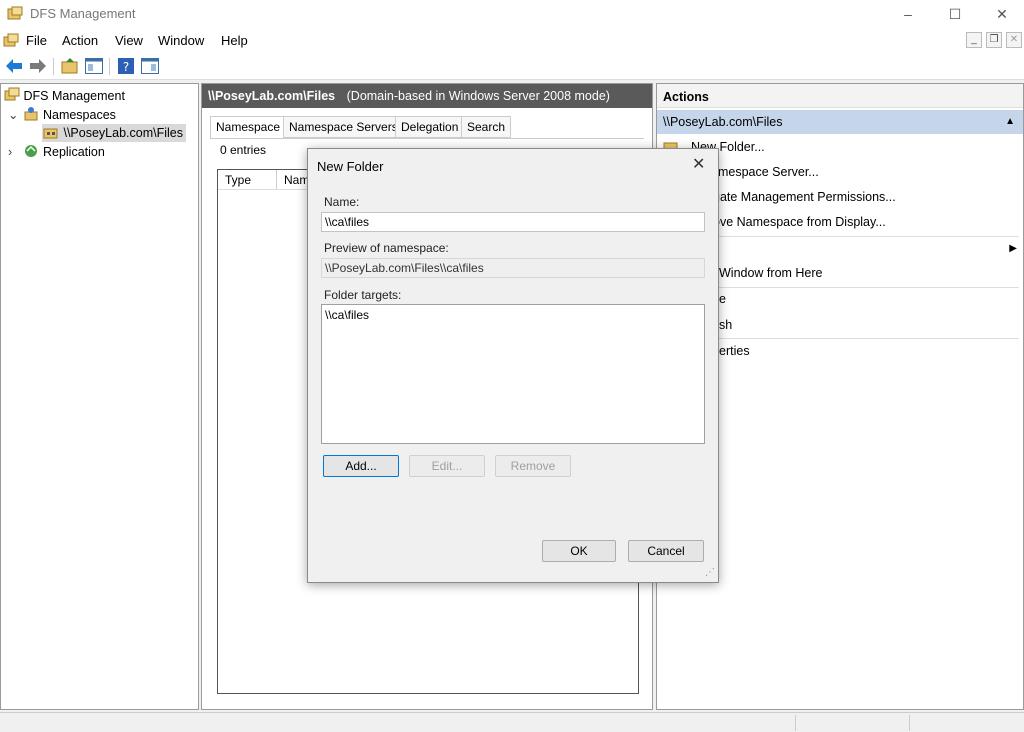  I want to click on menu-help: Help, so click(234, 40).